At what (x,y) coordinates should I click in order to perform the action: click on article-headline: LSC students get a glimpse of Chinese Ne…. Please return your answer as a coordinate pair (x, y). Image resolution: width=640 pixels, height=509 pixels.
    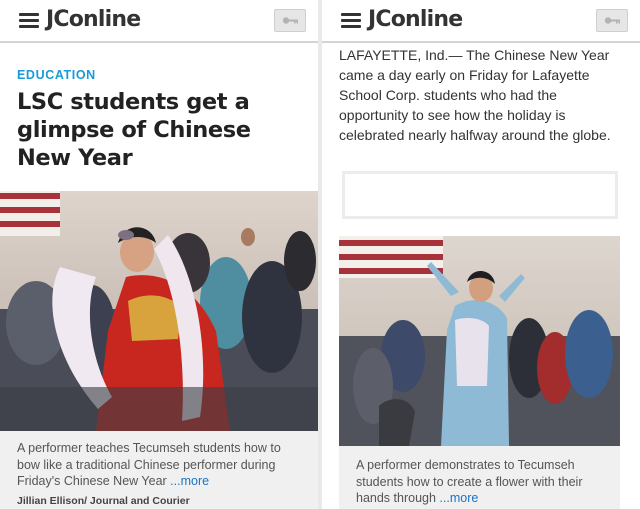
    Looking at the image, I should click on (134, 130).